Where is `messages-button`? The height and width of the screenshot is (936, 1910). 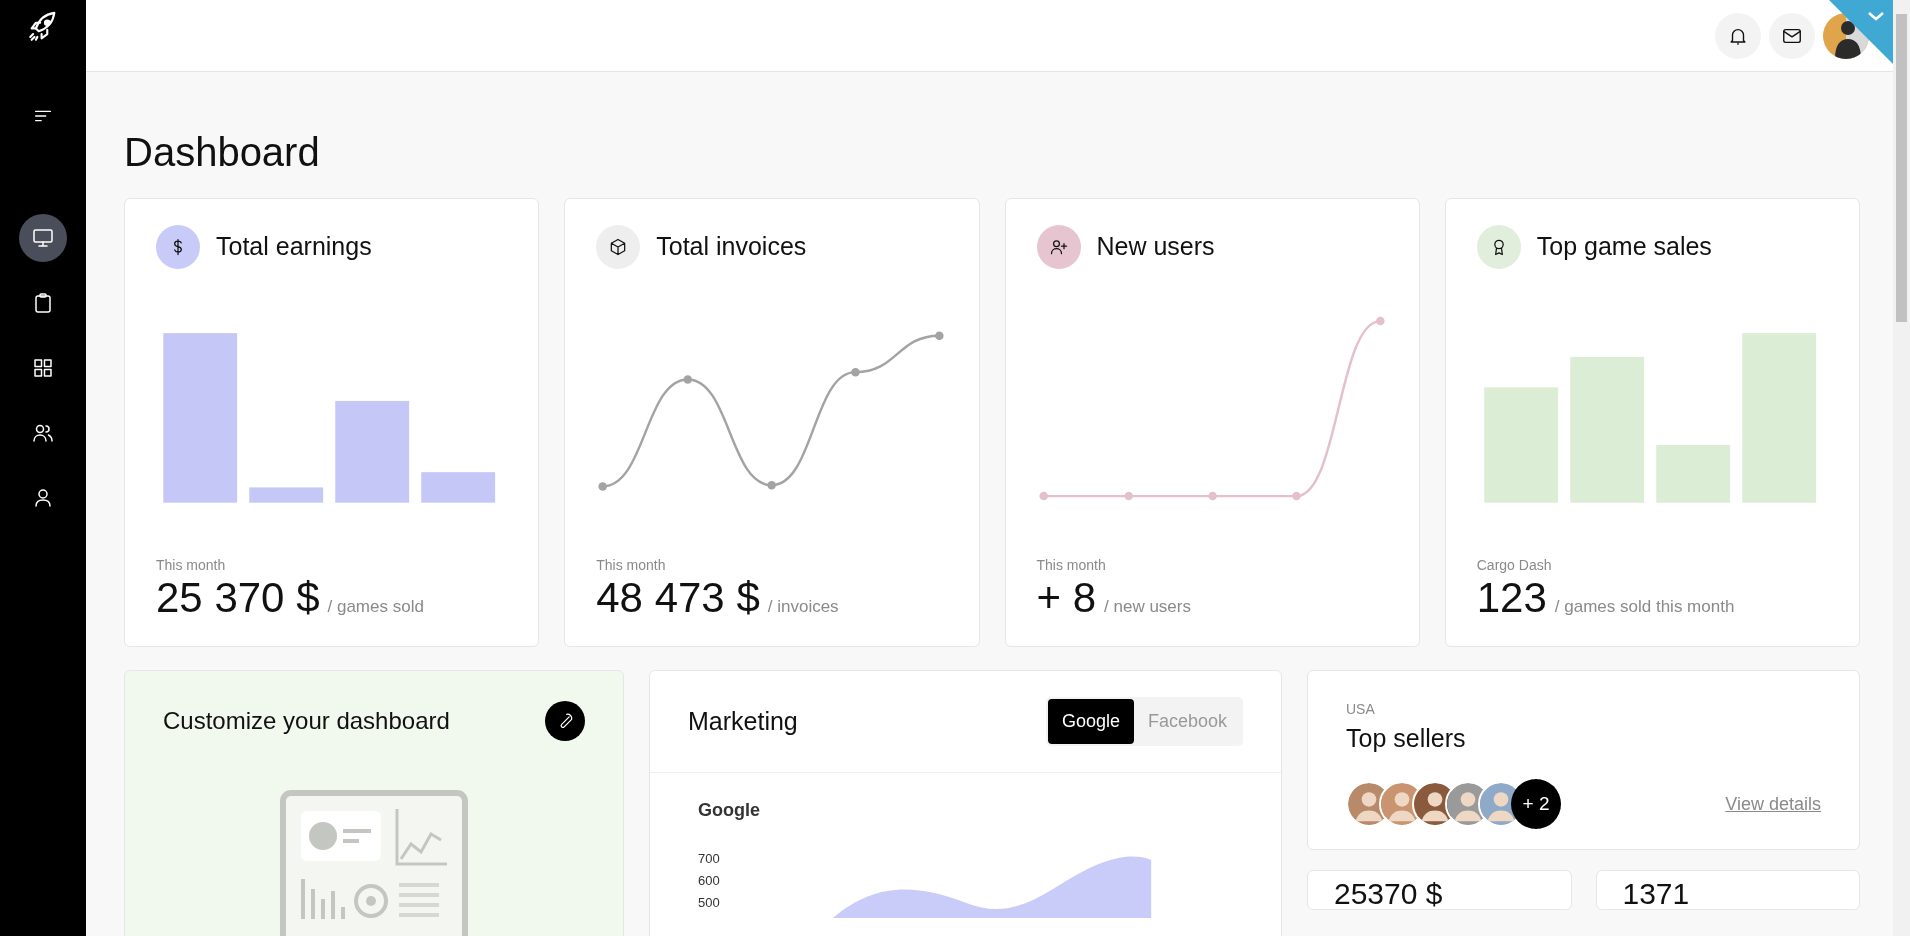
messages-button is located at coordinates (1792, 35).